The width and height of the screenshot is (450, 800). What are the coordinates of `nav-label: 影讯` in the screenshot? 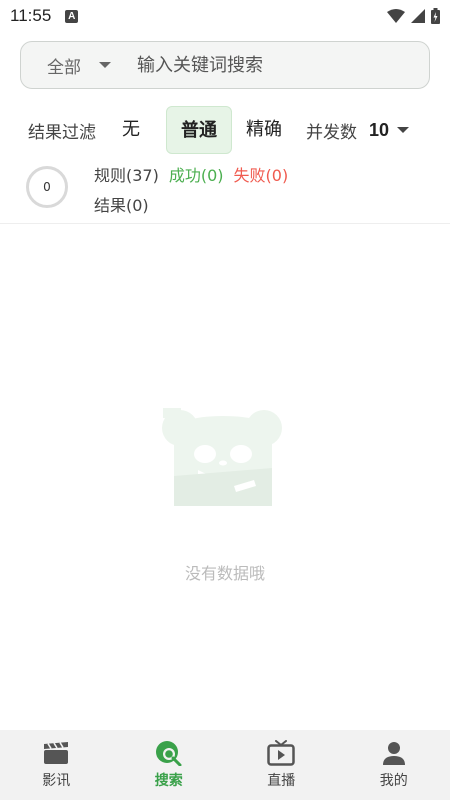 It's located at (56, 781).